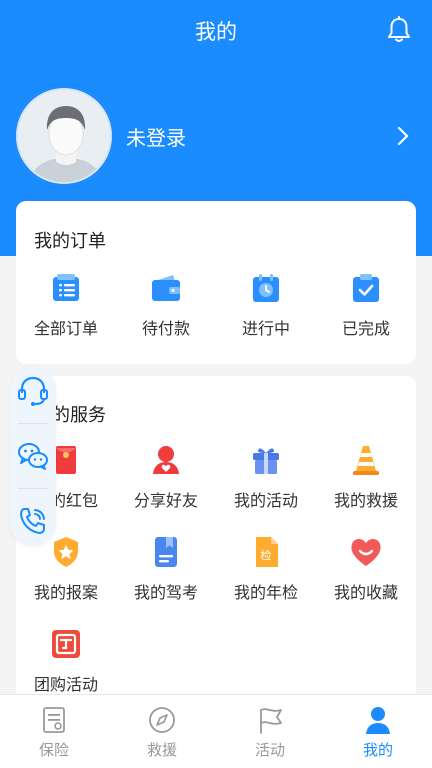 Image resolution: width=432 pixels, height=768 pixels. I want to click on shield-star-icon, so click(66, 552).